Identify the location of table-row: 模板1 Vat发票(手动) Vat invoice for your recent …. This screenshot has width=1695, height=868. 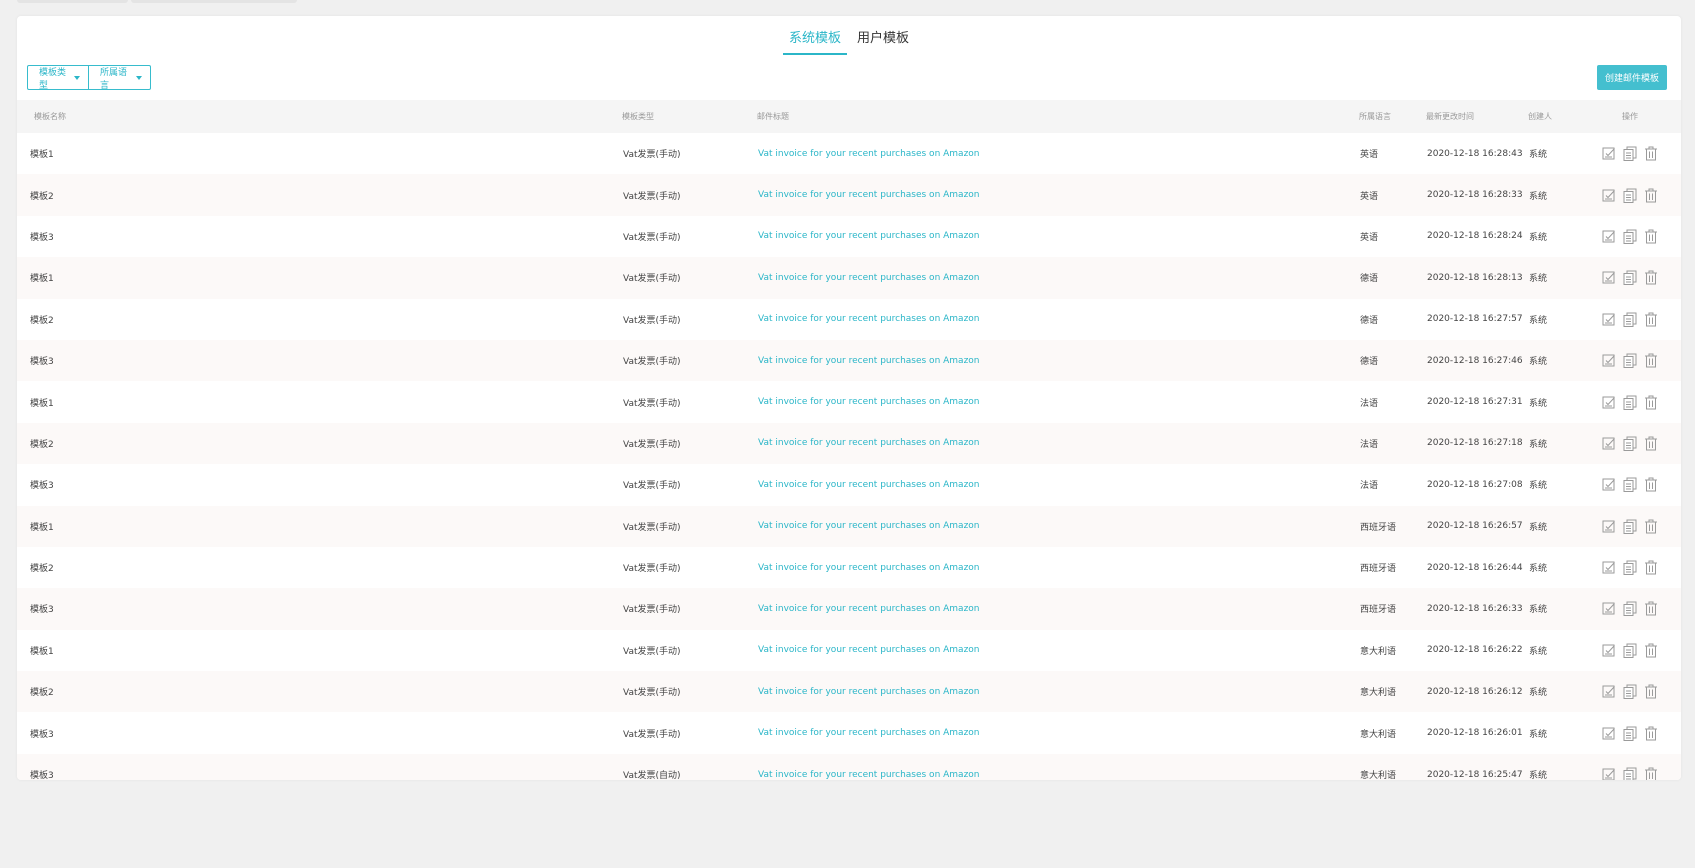
(849, 650).